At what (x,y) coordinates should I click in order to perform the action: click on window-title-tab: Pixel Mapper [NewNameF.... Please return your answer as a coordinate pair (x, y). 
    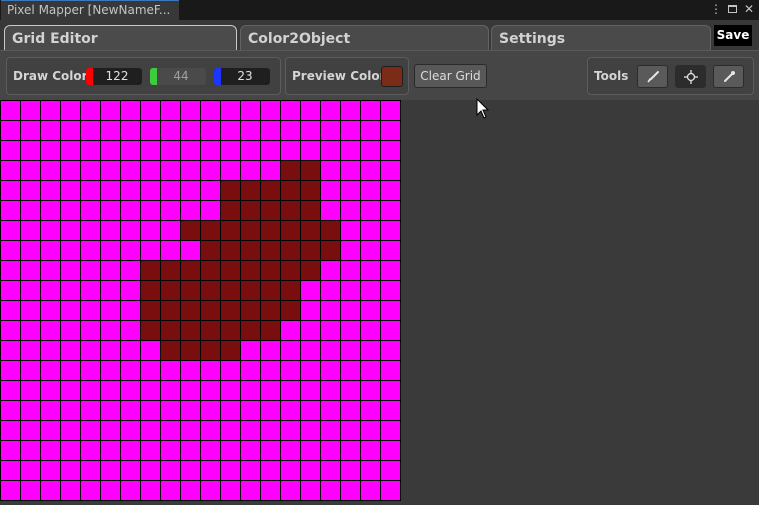
    Looking at the image, I should click on (90, 10).